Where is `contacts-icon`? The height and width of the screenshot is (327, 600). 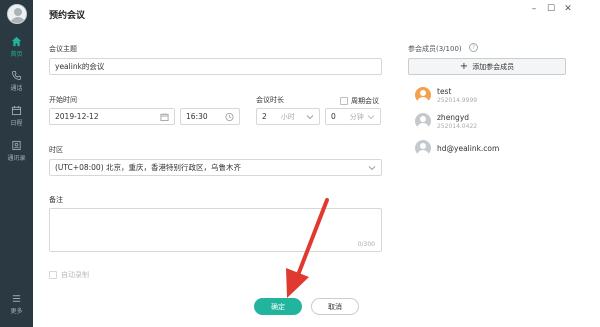 contacts-icon is located at coordinates (16, 145).